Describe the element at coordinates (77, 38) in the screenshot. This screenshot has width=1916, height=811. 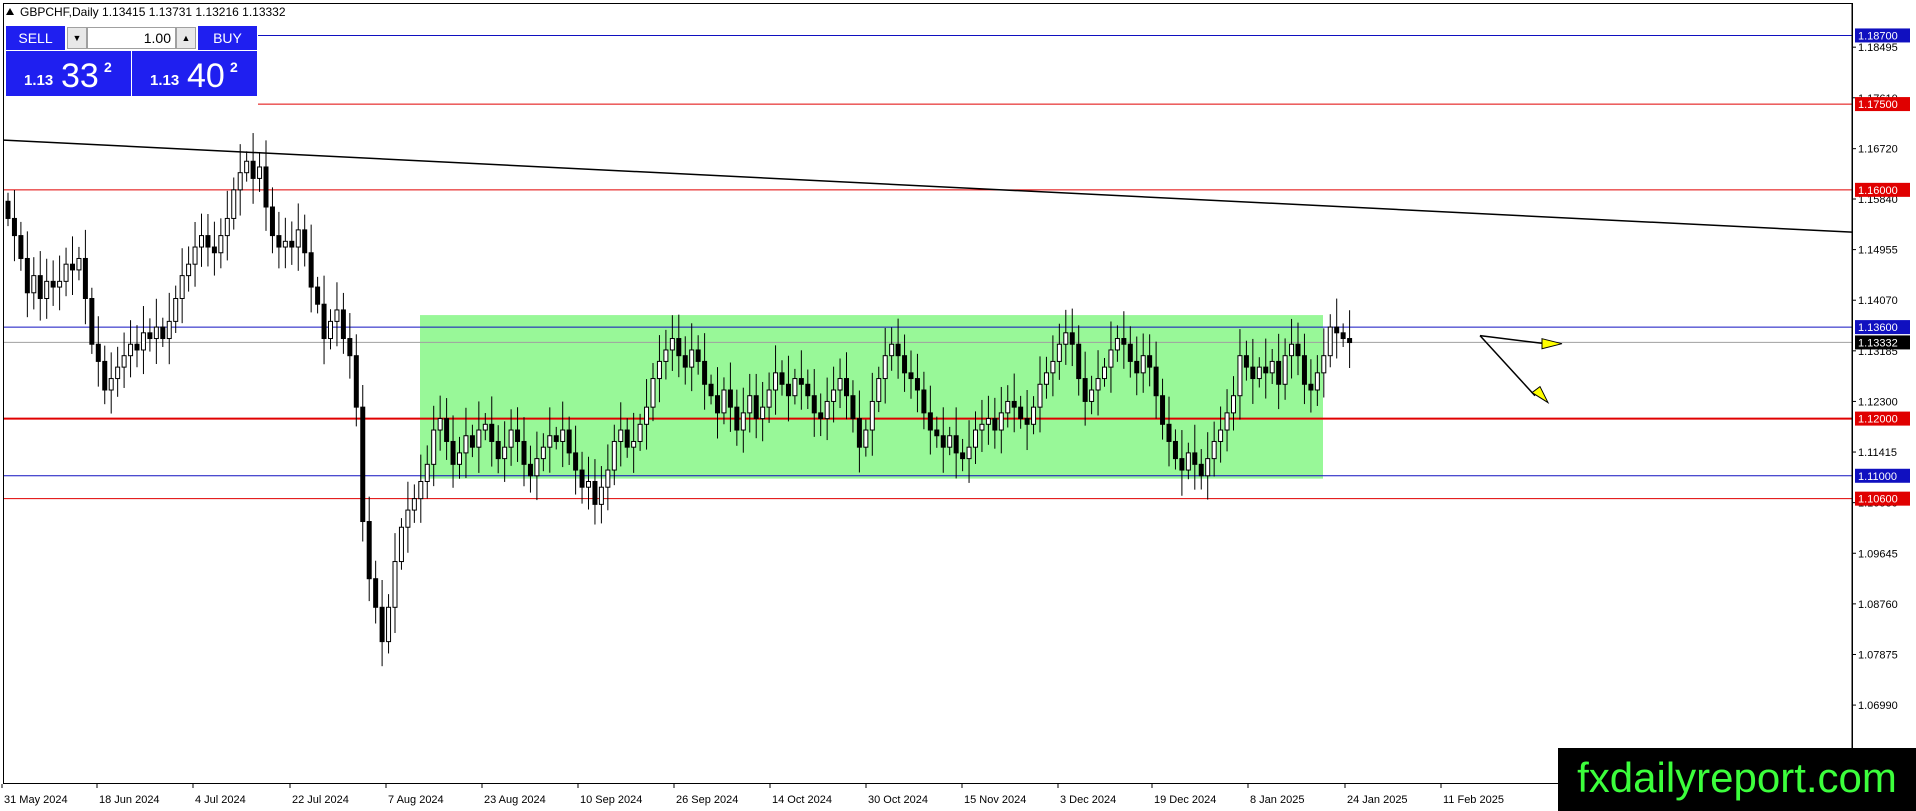
I see `lot-decrease-button: ▼` at that location.